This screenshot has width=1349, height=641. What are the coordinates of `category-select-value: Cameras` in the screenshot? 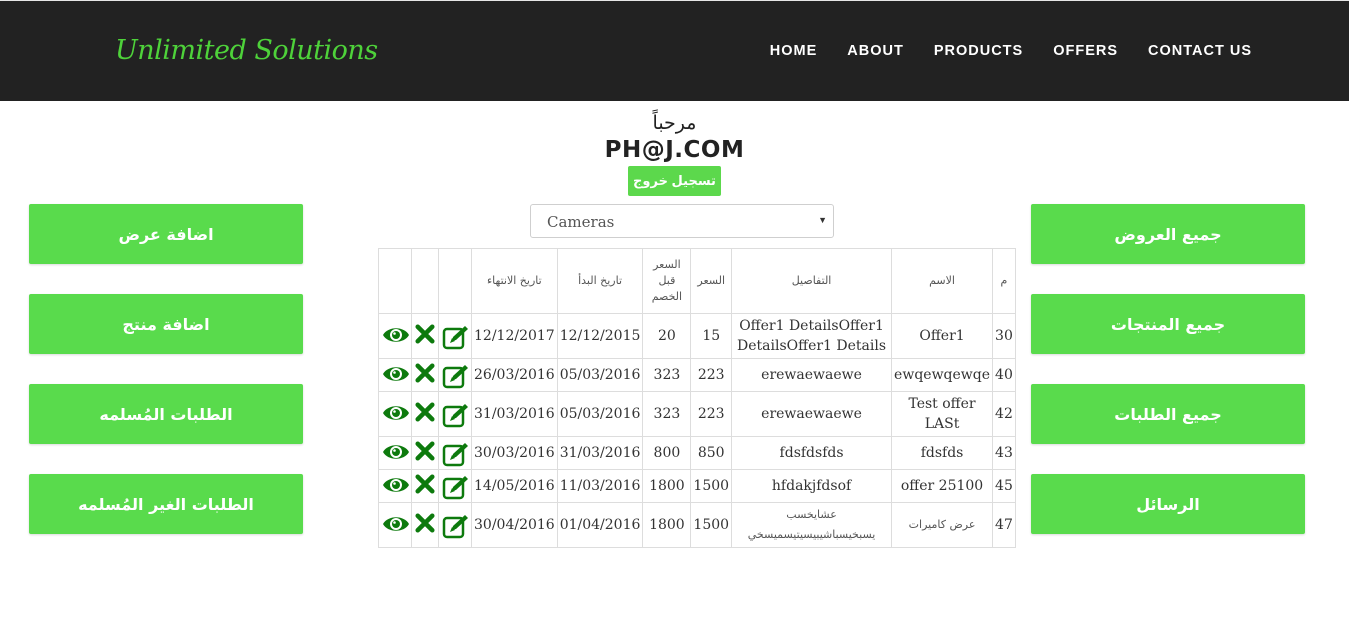 It's located at (581, 222).